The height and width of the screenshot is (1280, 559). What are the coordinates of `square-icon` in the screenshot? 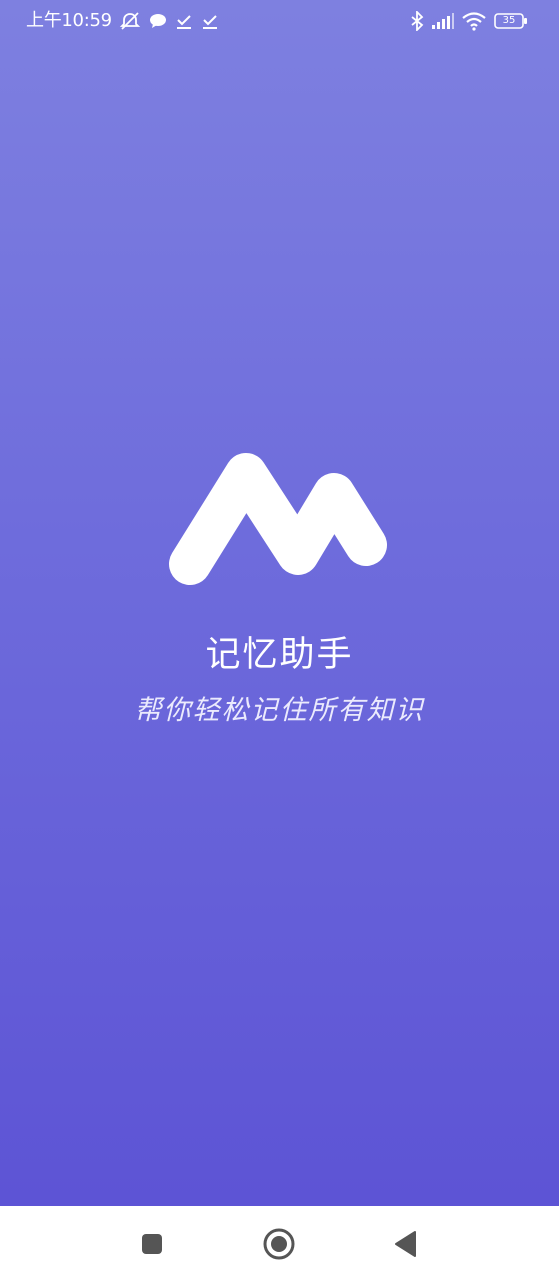 It's located at (152, 1244).